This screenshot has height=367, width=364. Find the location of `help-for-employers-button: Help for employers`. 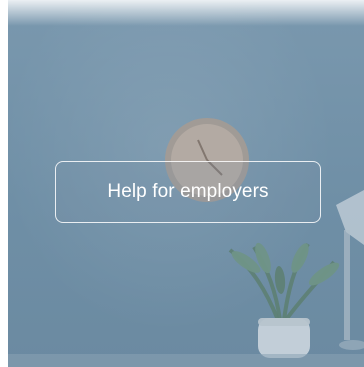

help-for-employers-button: Help for employers is located at coordinates (188, 192).